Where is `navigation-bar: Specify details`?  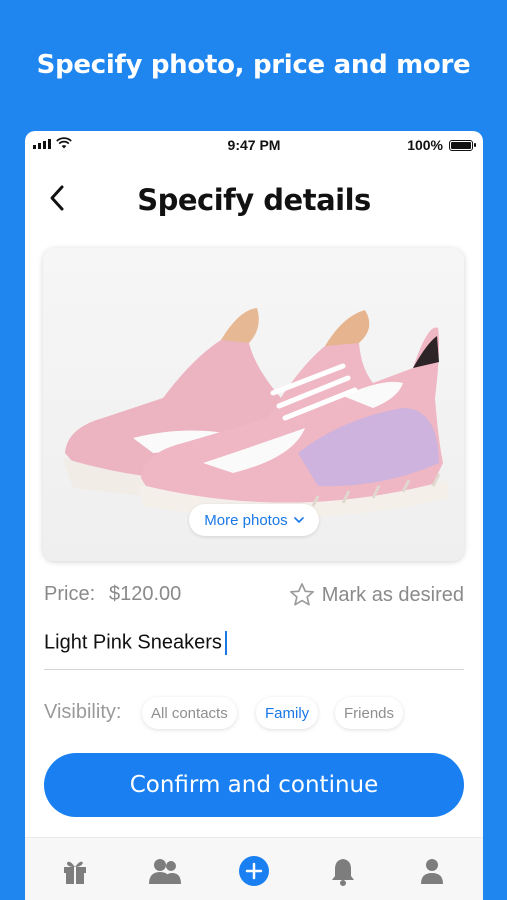
navigation-bar: Specify details is located at coordinates (254, 199).